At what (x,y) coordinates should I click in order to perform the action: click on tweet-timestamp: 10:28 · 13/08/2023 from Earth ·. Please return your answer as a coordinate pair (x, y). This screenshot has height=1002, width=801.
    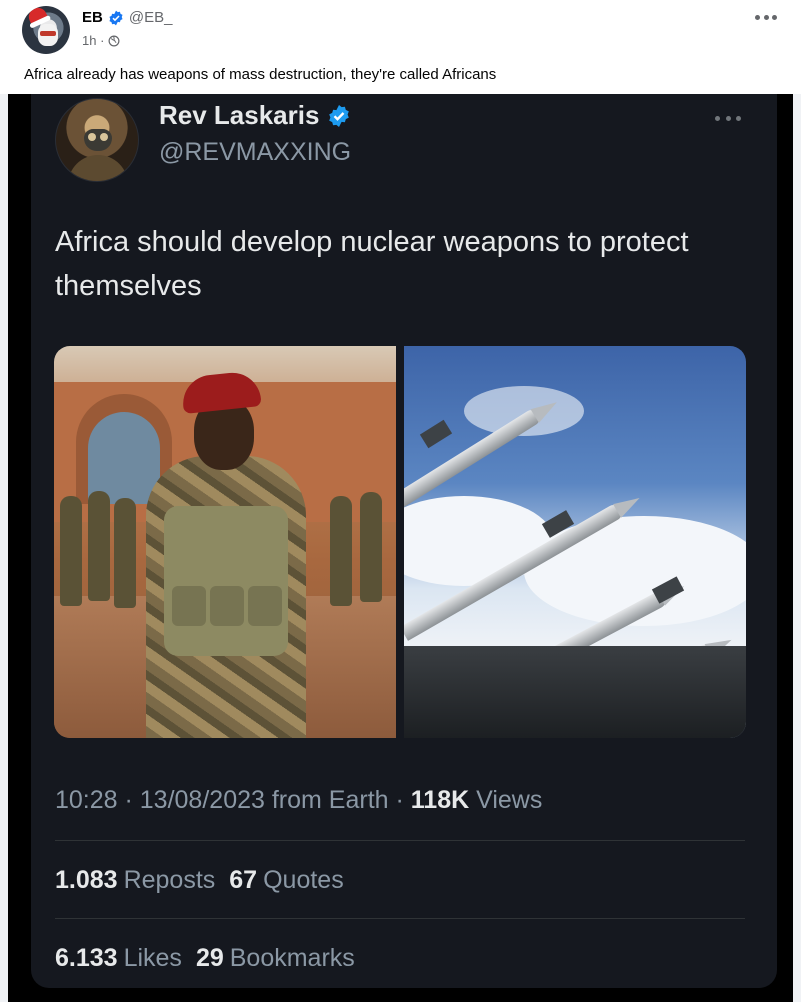
    Looking at the image, I should click on (233, 800).